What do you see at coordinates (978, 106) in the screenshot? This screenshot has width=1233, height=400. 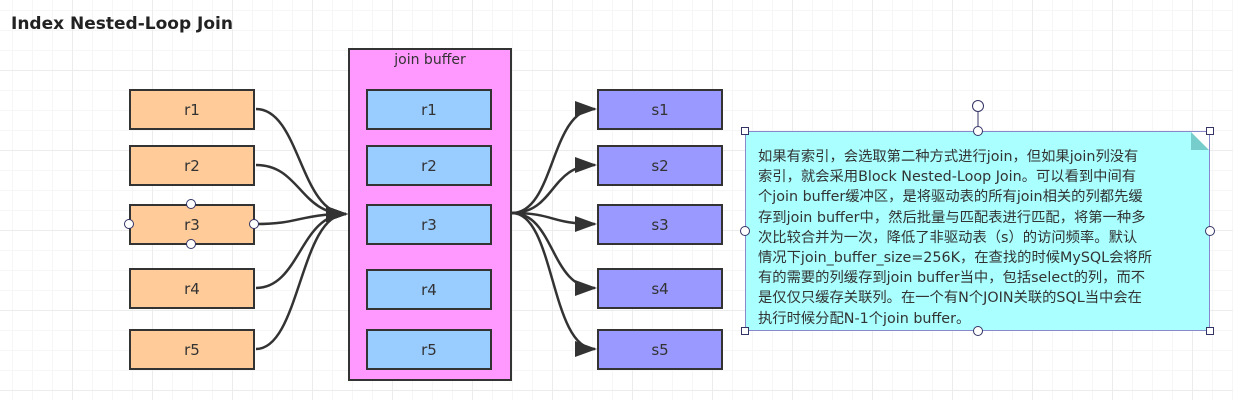 I see `rotate-handle` at bounding box center [978, 106].